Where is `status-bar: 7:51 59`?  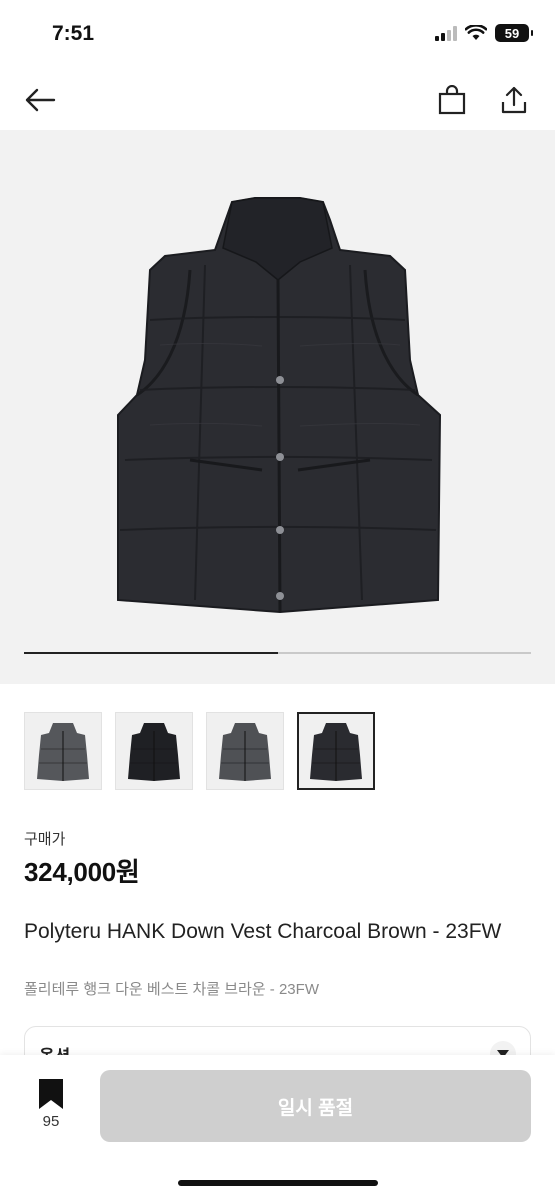
status-bar: 7:51 59 is located at coordinates (277, 35).